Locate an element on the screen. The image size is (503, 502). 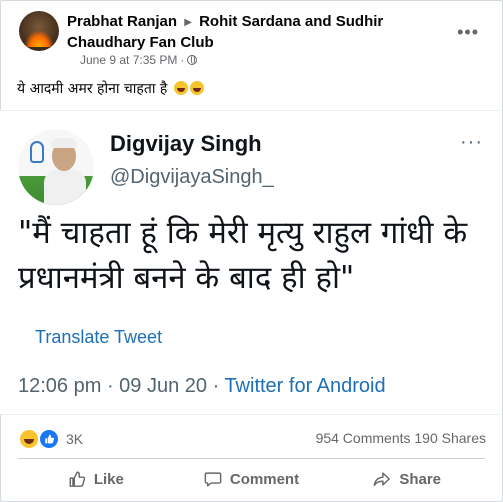
engagement-stats: 954 Comments 190 Shares is located at coordinates (401, 438).